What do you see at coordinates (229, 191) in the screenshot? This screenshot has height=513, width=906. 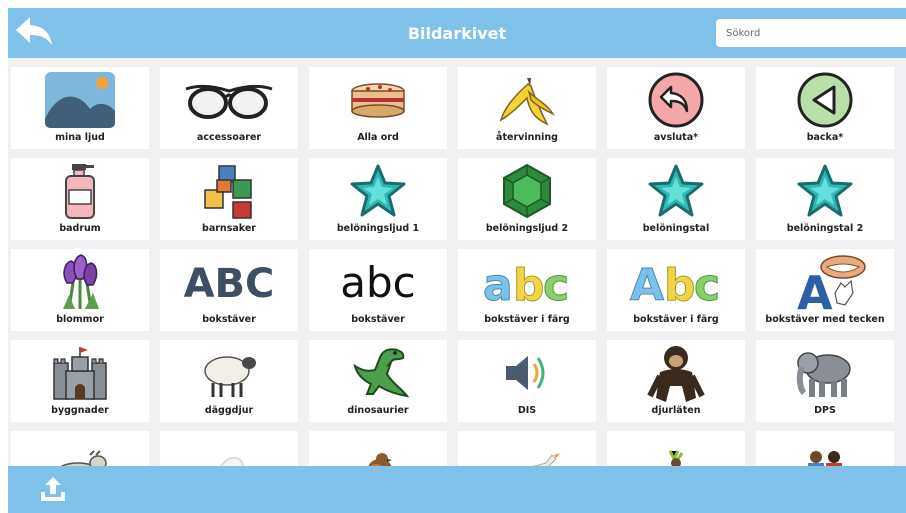 I see `toy-blocks-icon` at bounding box center [229, 191].